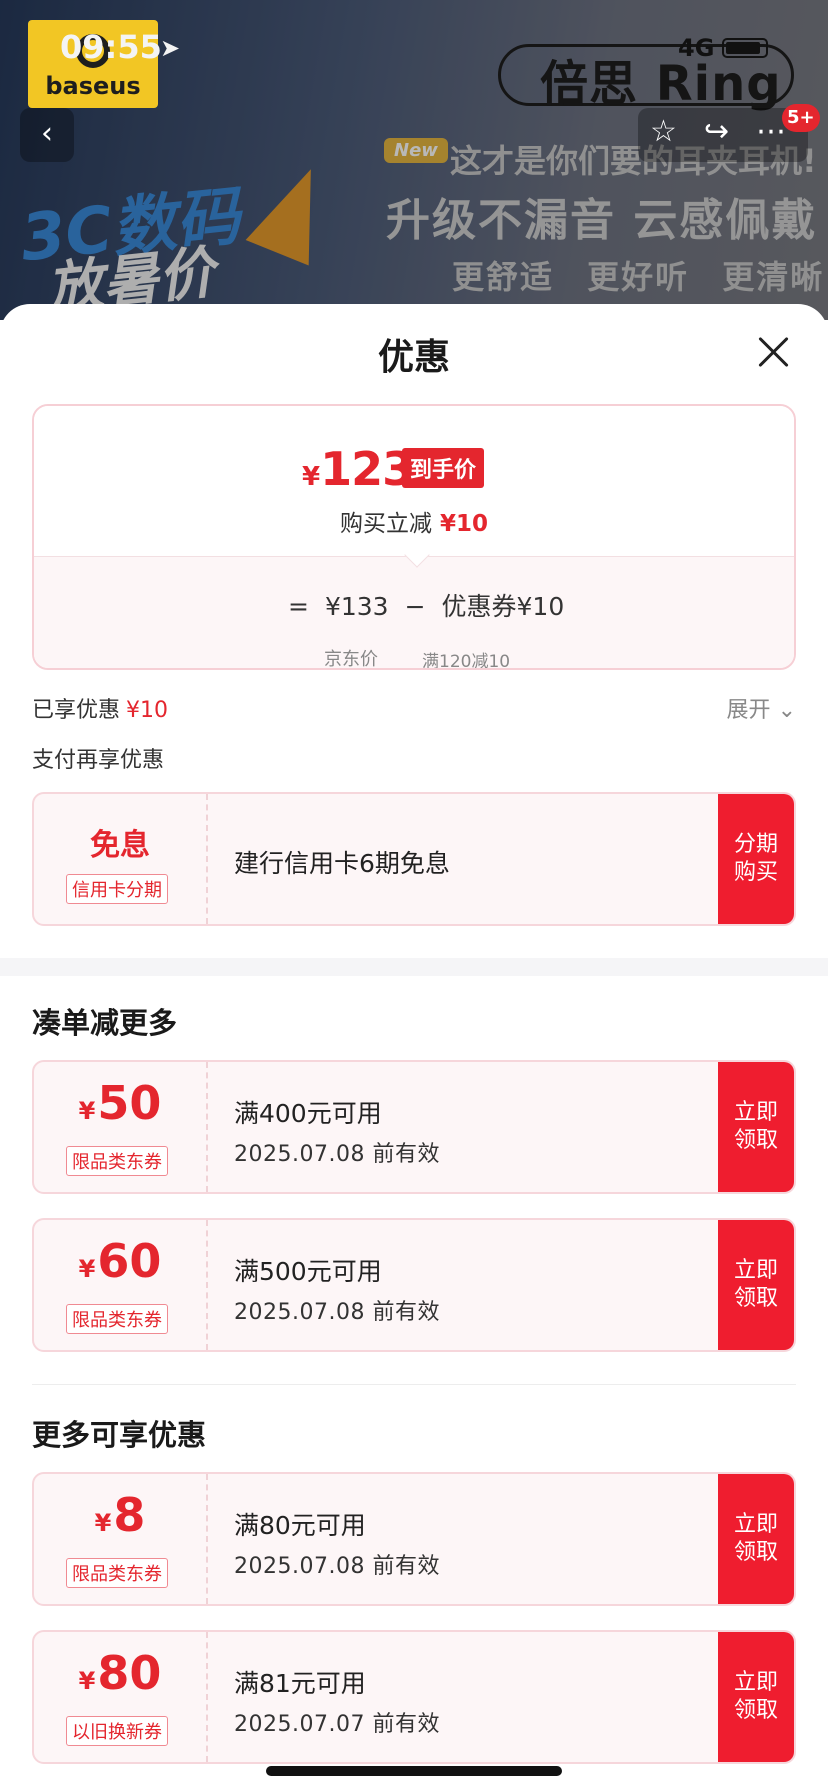 The height and width of the screenshot is (1792, 828). Describe the element at coordinates (47, 135) in the screenshot. I see `back-button: ‹` at that location.